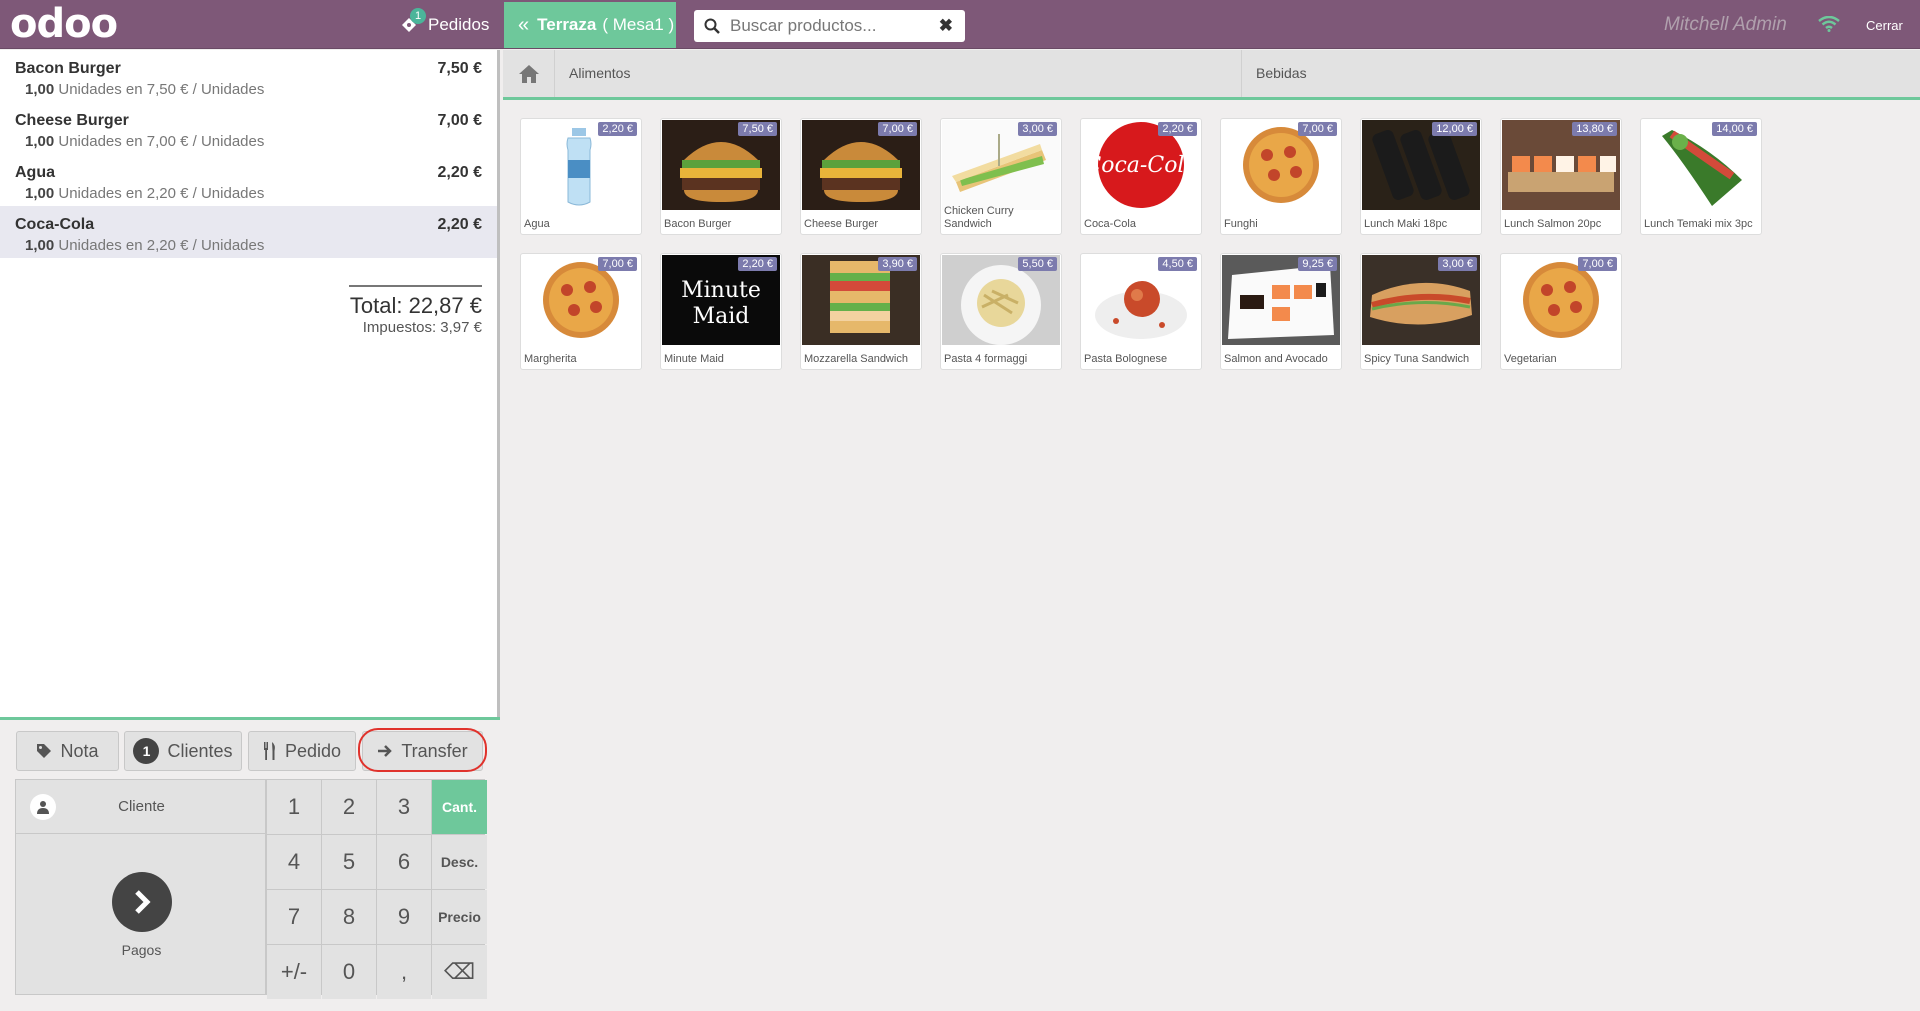  Describe the element at coordinates (459, 917) in the screenshot. I see `price-mode-button: Precio` at that location.